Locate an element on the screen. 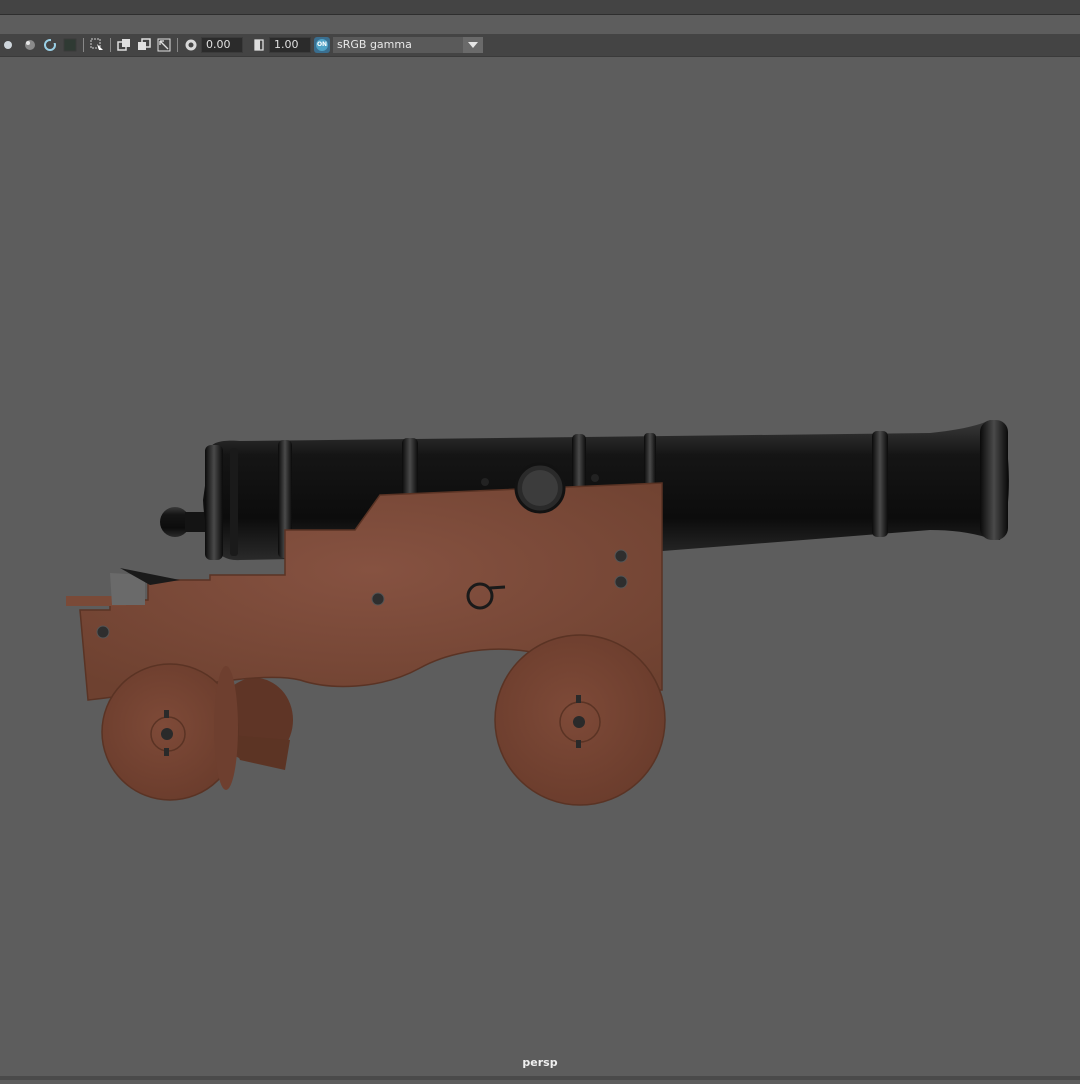  display-icon is located at coordinates (10, 45).